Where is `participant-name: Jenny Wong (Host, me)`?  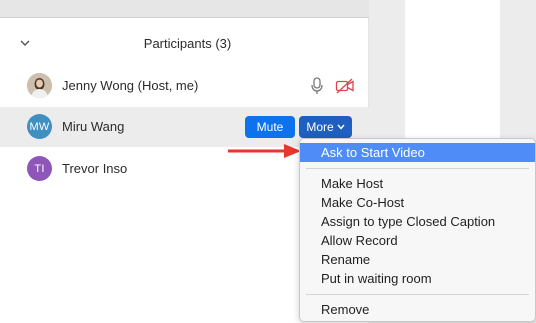
participant-name: Jenny Wong (Host, me) is located at coordinates (130, 85).